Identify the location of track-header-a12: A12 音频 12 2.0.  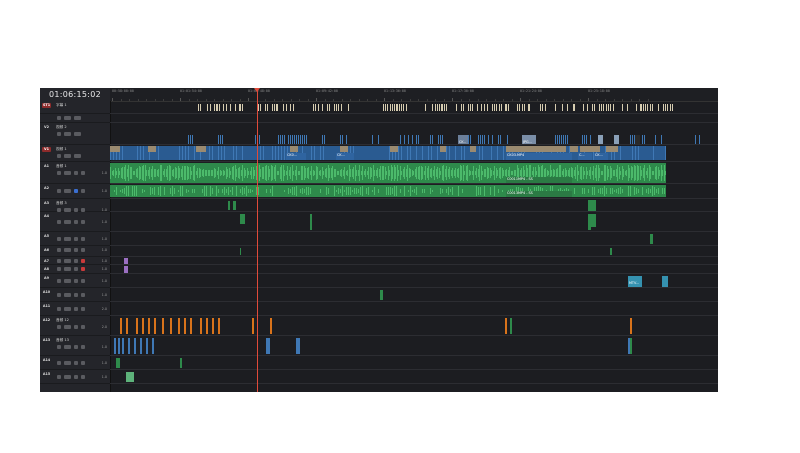
(75, 326).